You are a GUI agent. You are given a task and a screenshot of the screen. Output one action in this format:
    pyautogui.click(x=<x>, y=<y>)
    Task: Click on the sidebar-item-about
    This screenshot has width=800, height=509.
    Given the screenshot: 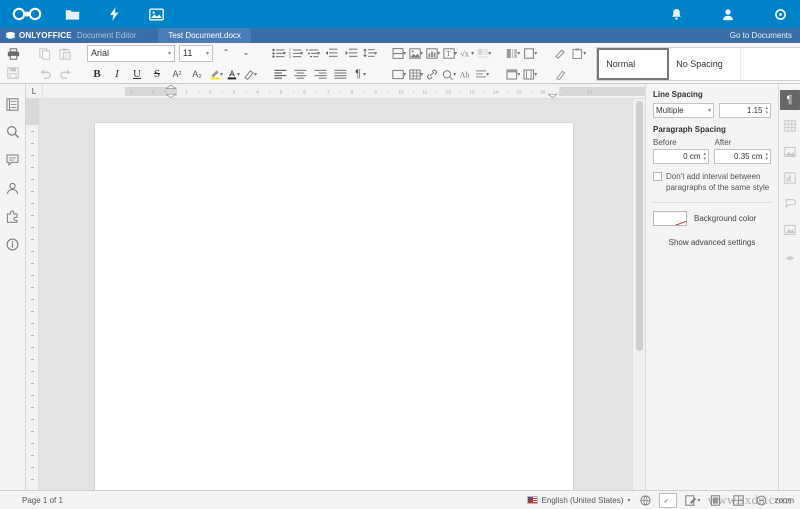 What is the action you would take?
    pyautogui.click(x=13, y=244)
    